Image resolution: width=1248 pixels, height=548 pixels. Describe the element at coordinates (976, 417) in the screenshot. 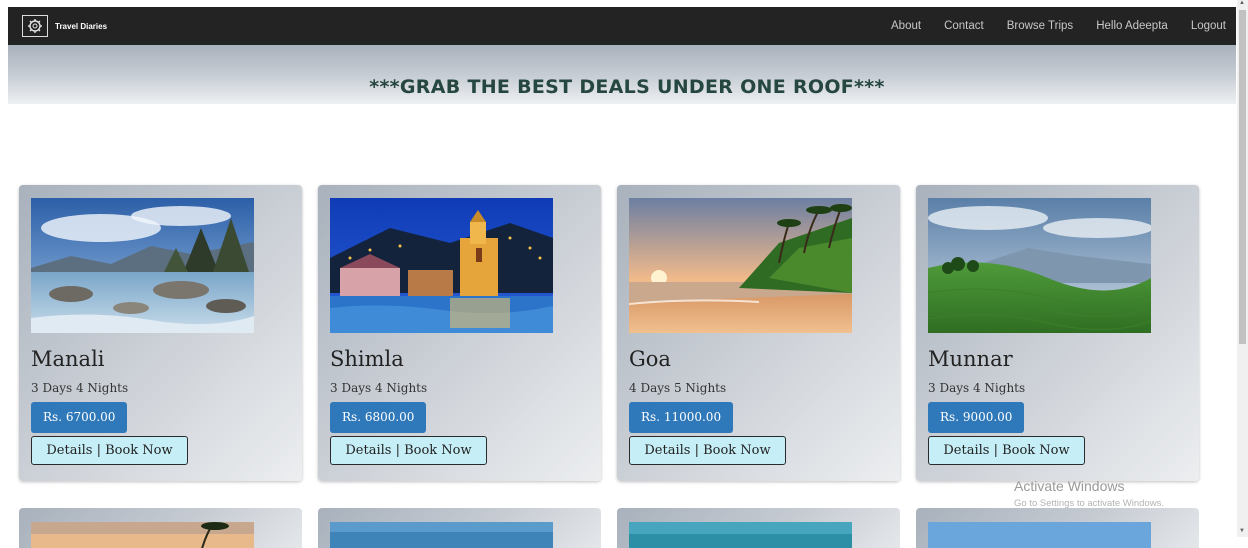

I see `price-button: Rs. 9000.00` at that location.